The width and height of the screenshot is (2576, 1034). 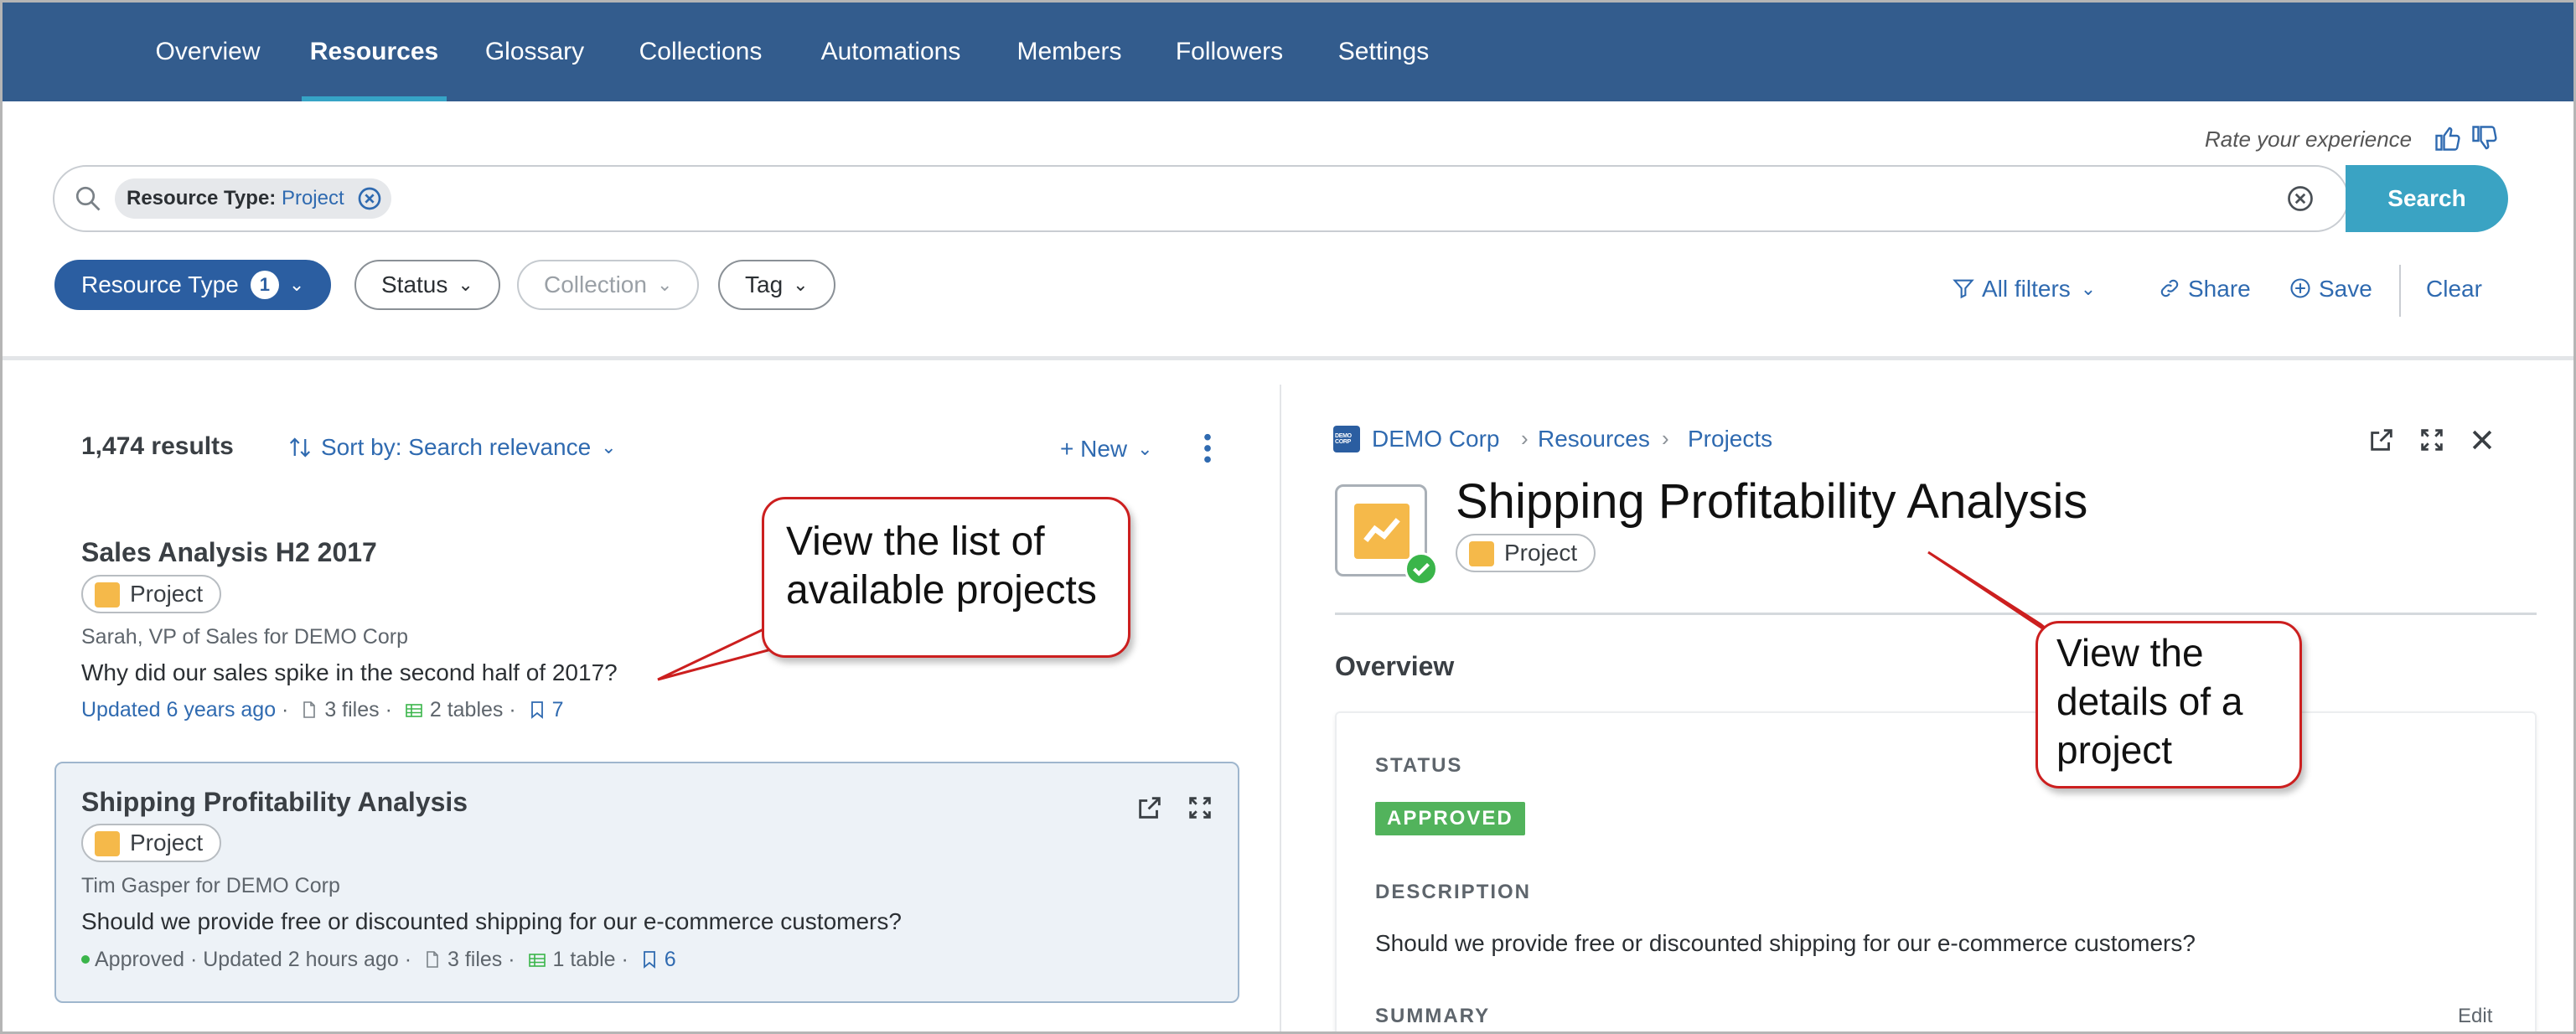 I want to click on callout-details: View the details of a project, so click(x=2168, y=705).